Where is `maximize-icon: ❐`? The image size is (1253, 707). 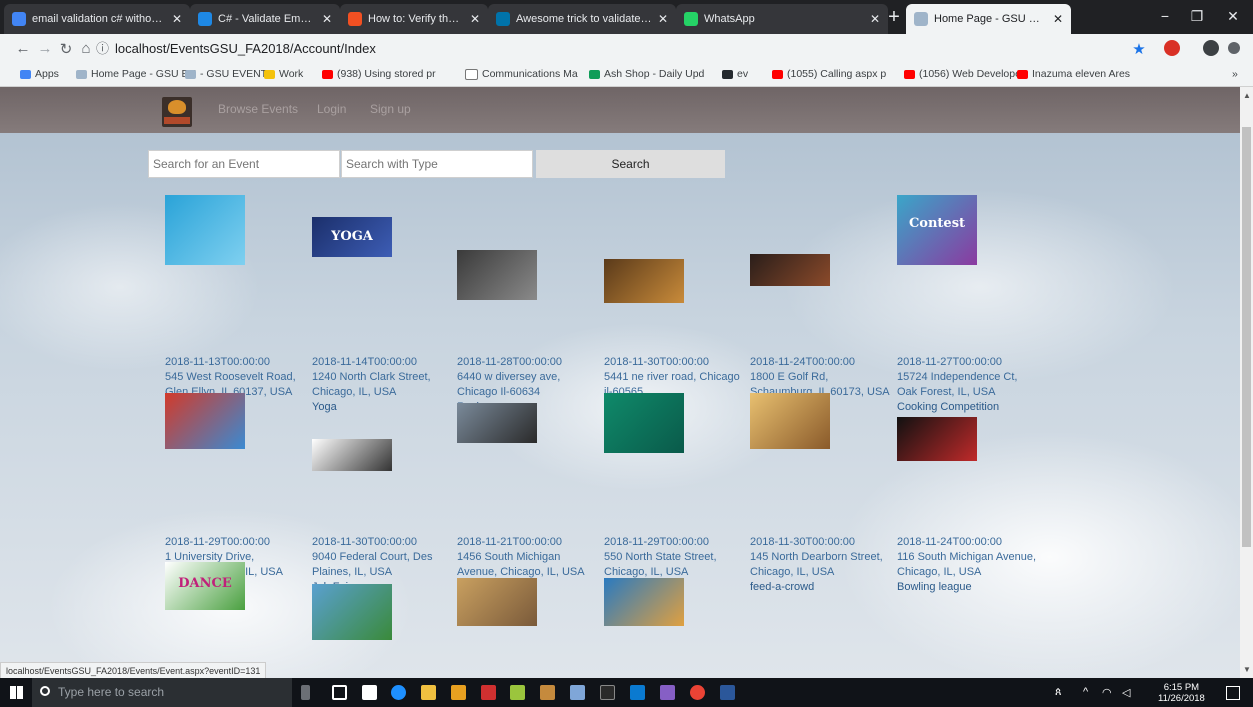
maximize-icon: ❐ is located at coordinates (1197, 16).